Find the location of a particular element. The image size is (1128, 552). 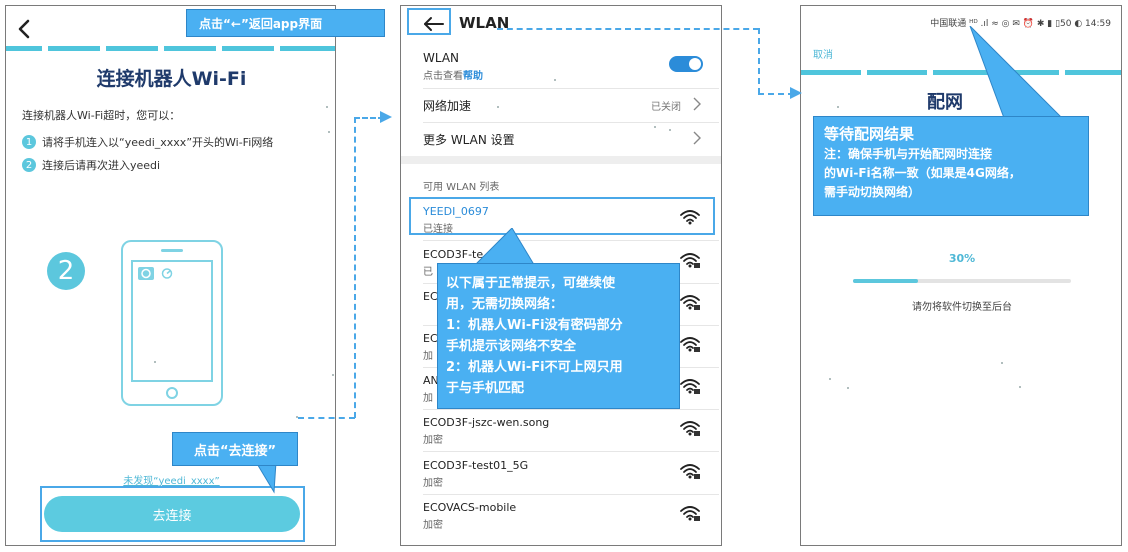

network-boost-value: 已关闭 is located at coordinates (666, 107).